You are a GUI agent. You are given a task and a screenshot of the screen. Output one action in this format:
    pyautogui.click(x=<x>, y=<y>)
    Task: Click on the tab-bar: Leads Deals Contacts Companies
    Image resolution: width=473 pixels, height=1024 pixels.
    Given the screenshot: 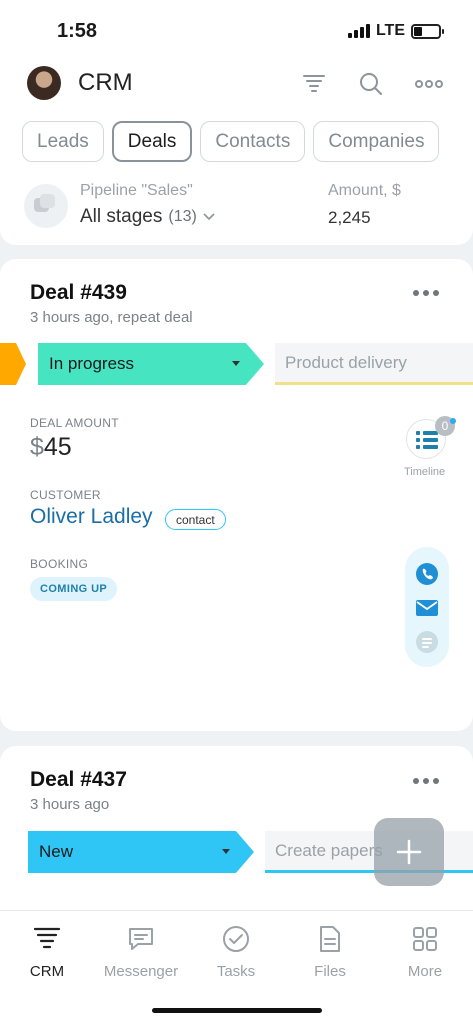 What is the action you would take?
    pyautogui.click(x=231, y=141)
    